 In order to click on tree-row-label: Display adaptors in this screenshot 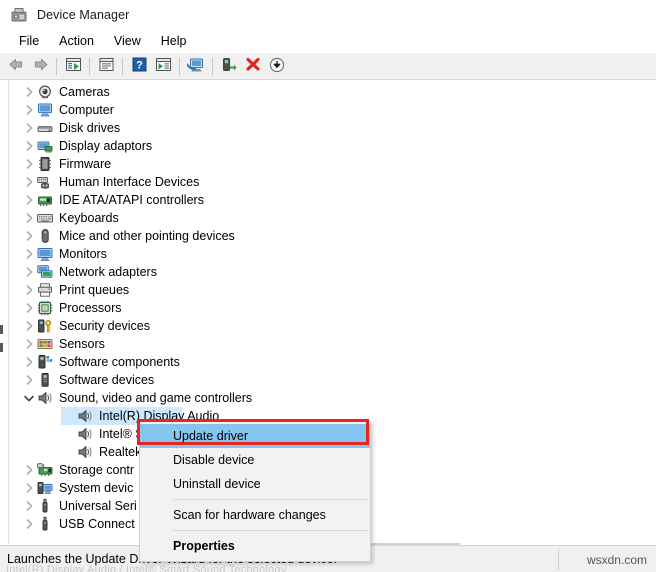, I will do `click(106, 146)`.